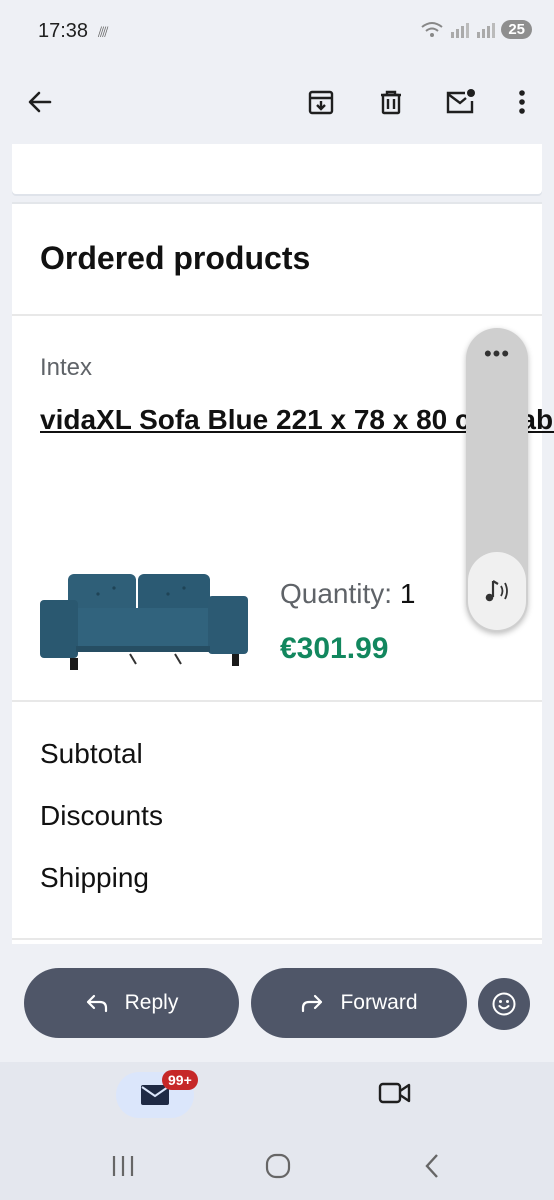  Describe the element at coordinates (180, 1080) in the screenshot. I see `unread-count-badge: 99+` at that location.